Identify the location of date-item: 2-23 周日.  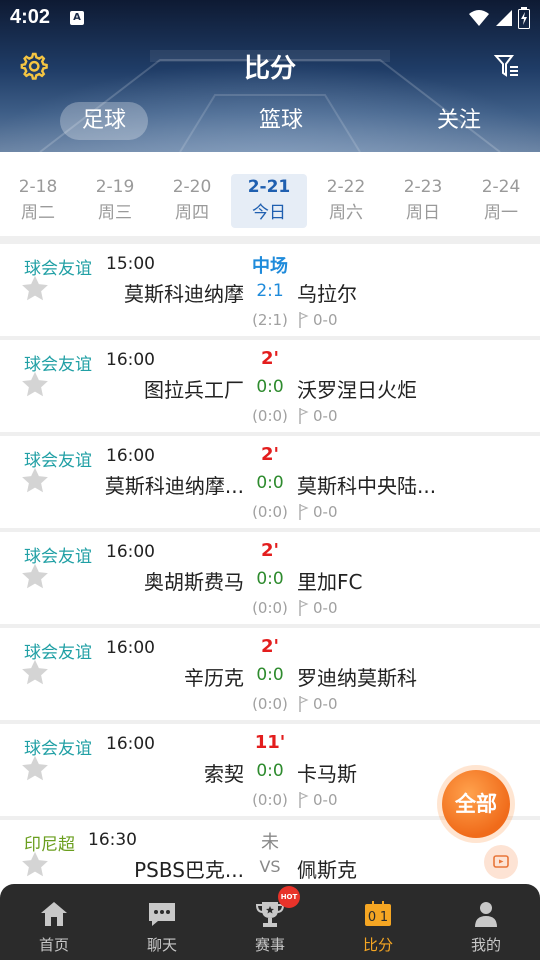
(423, 201).